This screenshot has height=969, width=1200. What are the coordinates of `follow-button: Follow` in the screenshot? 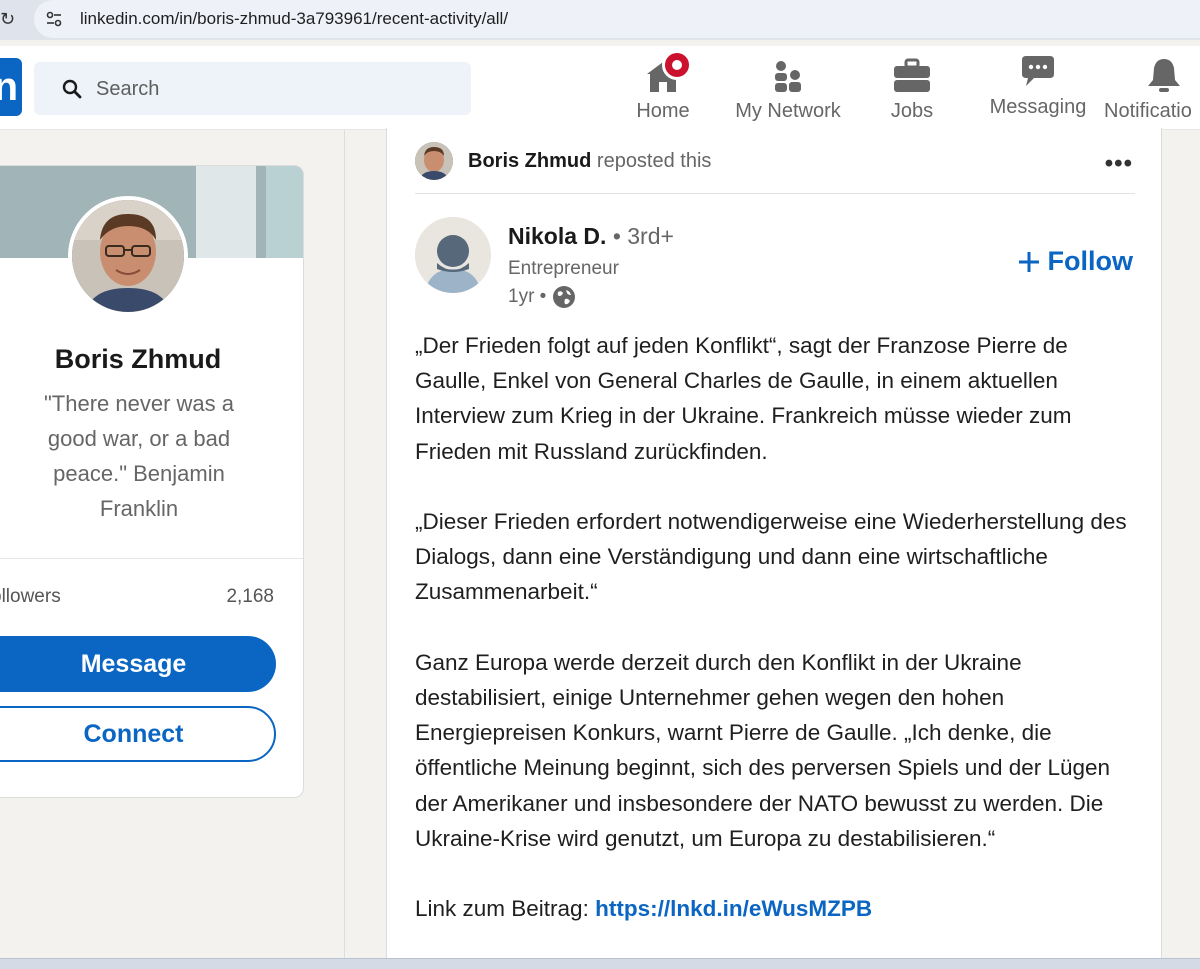 It's located at (1075, 261).